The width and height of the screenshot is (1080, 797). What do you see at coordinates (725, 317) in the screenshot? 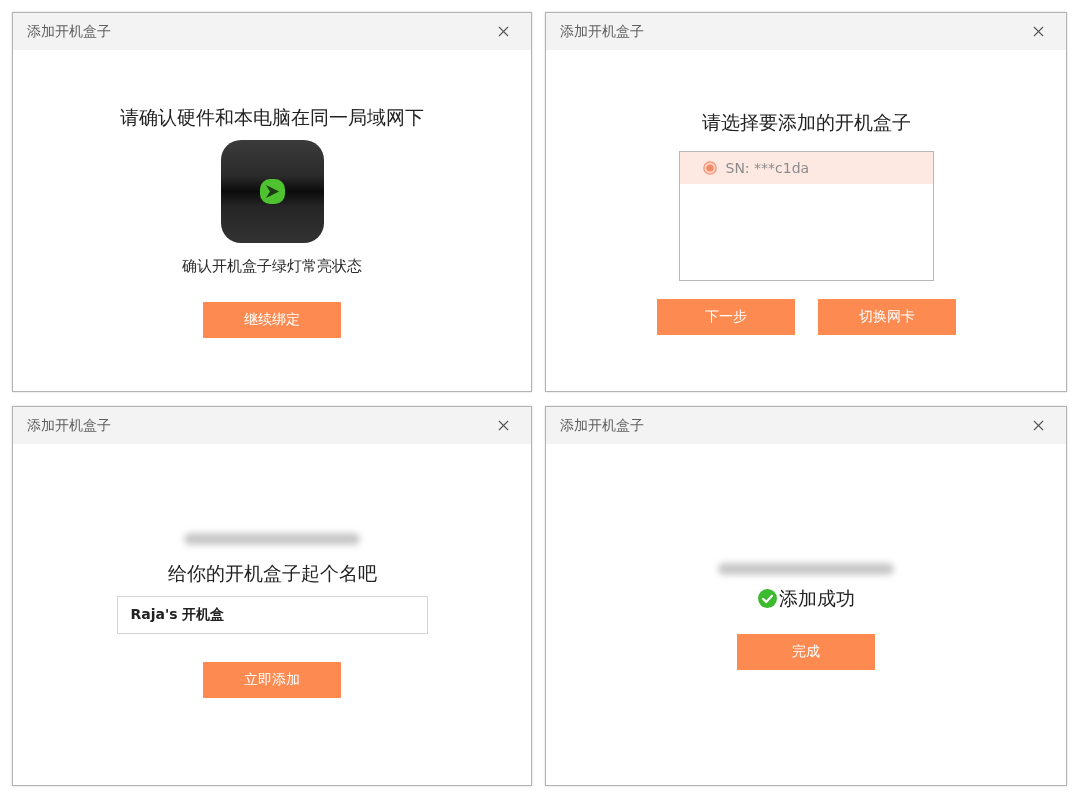
I see `action-button: 下一步` at bounding box center [725, 317].